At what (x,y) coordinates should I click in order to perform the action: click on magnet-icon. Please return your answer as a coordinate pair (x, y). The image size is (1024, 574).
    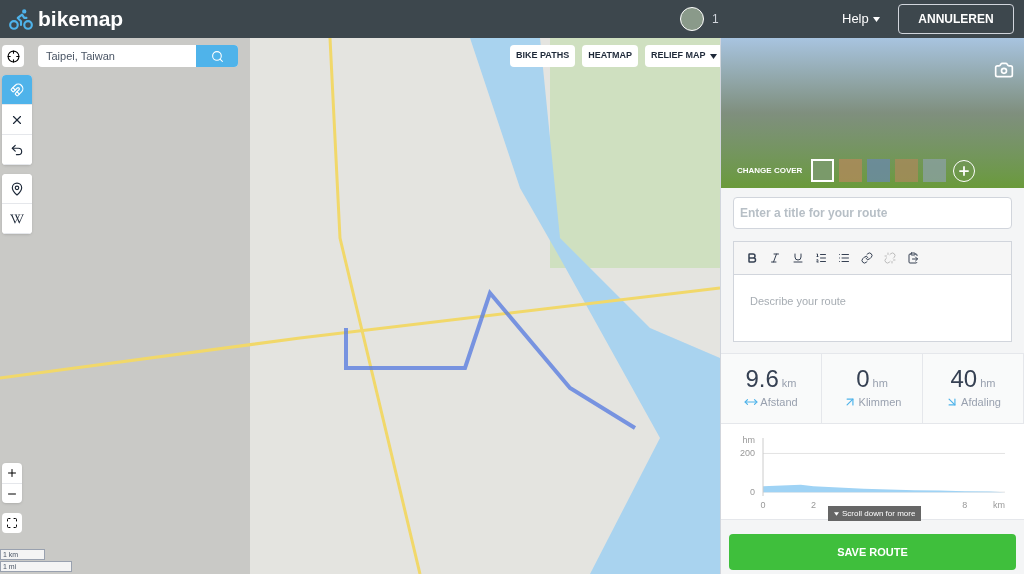
    Looking at the image, I should click on (17, 89).